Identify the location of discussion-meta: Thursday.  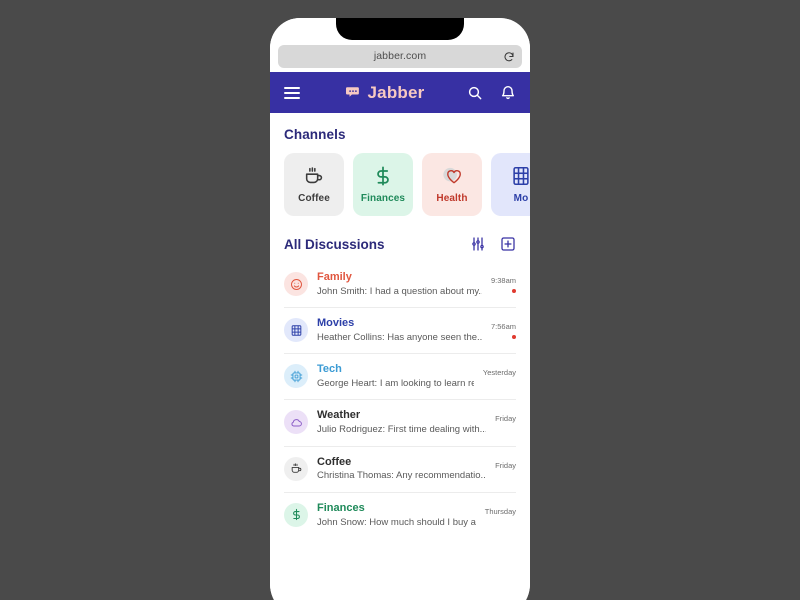
(500, 515).